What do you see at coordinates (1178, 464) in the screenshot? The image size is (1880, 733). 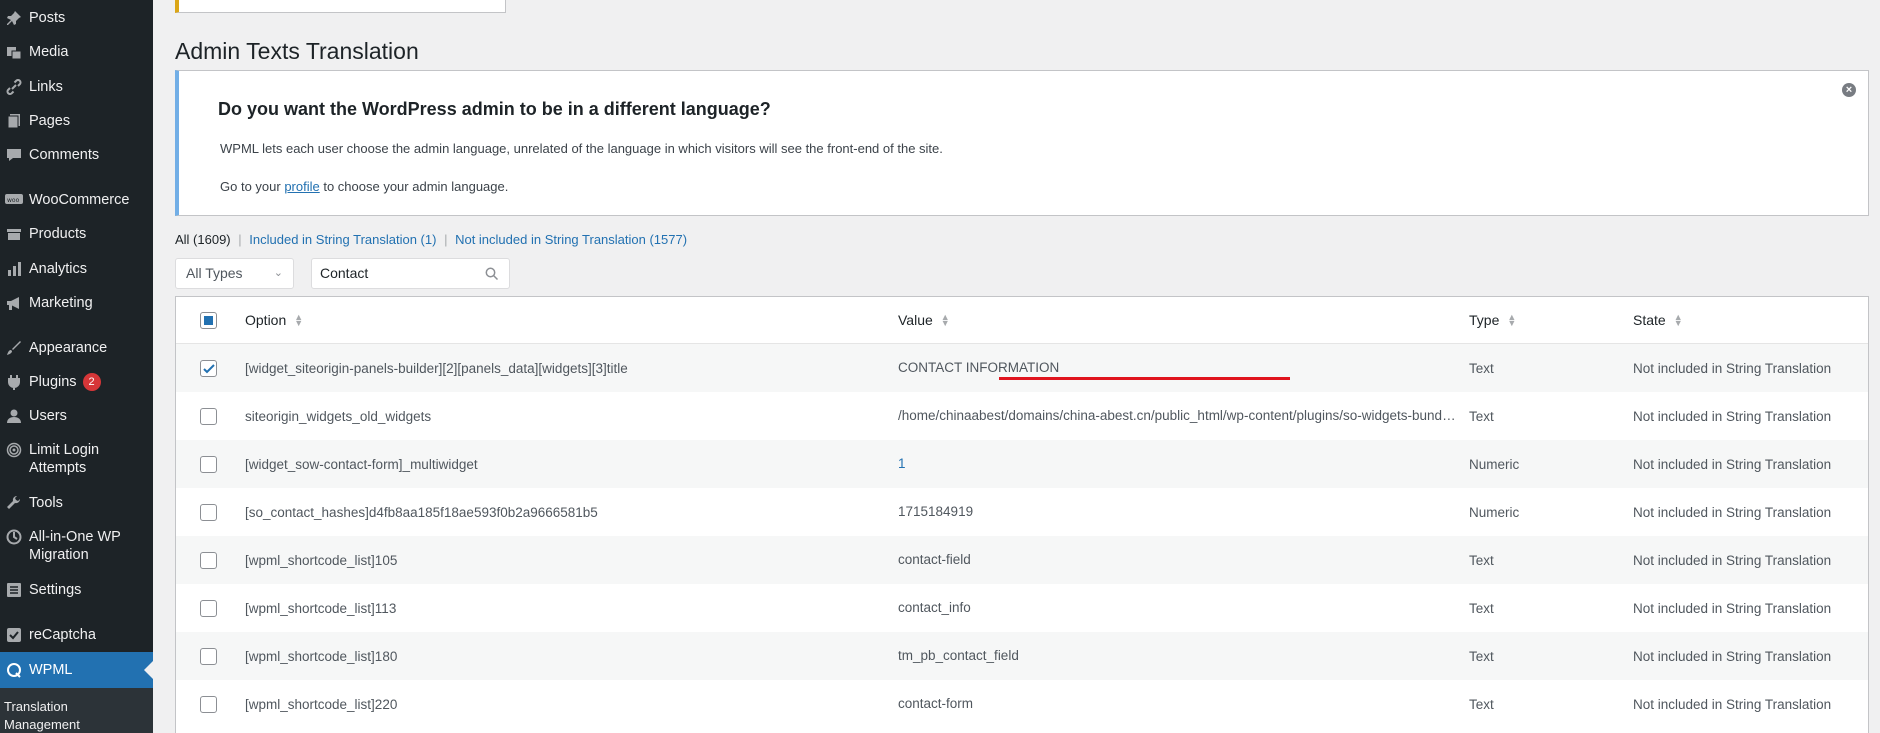 I see `row-value-link: 1` at bounding box center [1178, 464].